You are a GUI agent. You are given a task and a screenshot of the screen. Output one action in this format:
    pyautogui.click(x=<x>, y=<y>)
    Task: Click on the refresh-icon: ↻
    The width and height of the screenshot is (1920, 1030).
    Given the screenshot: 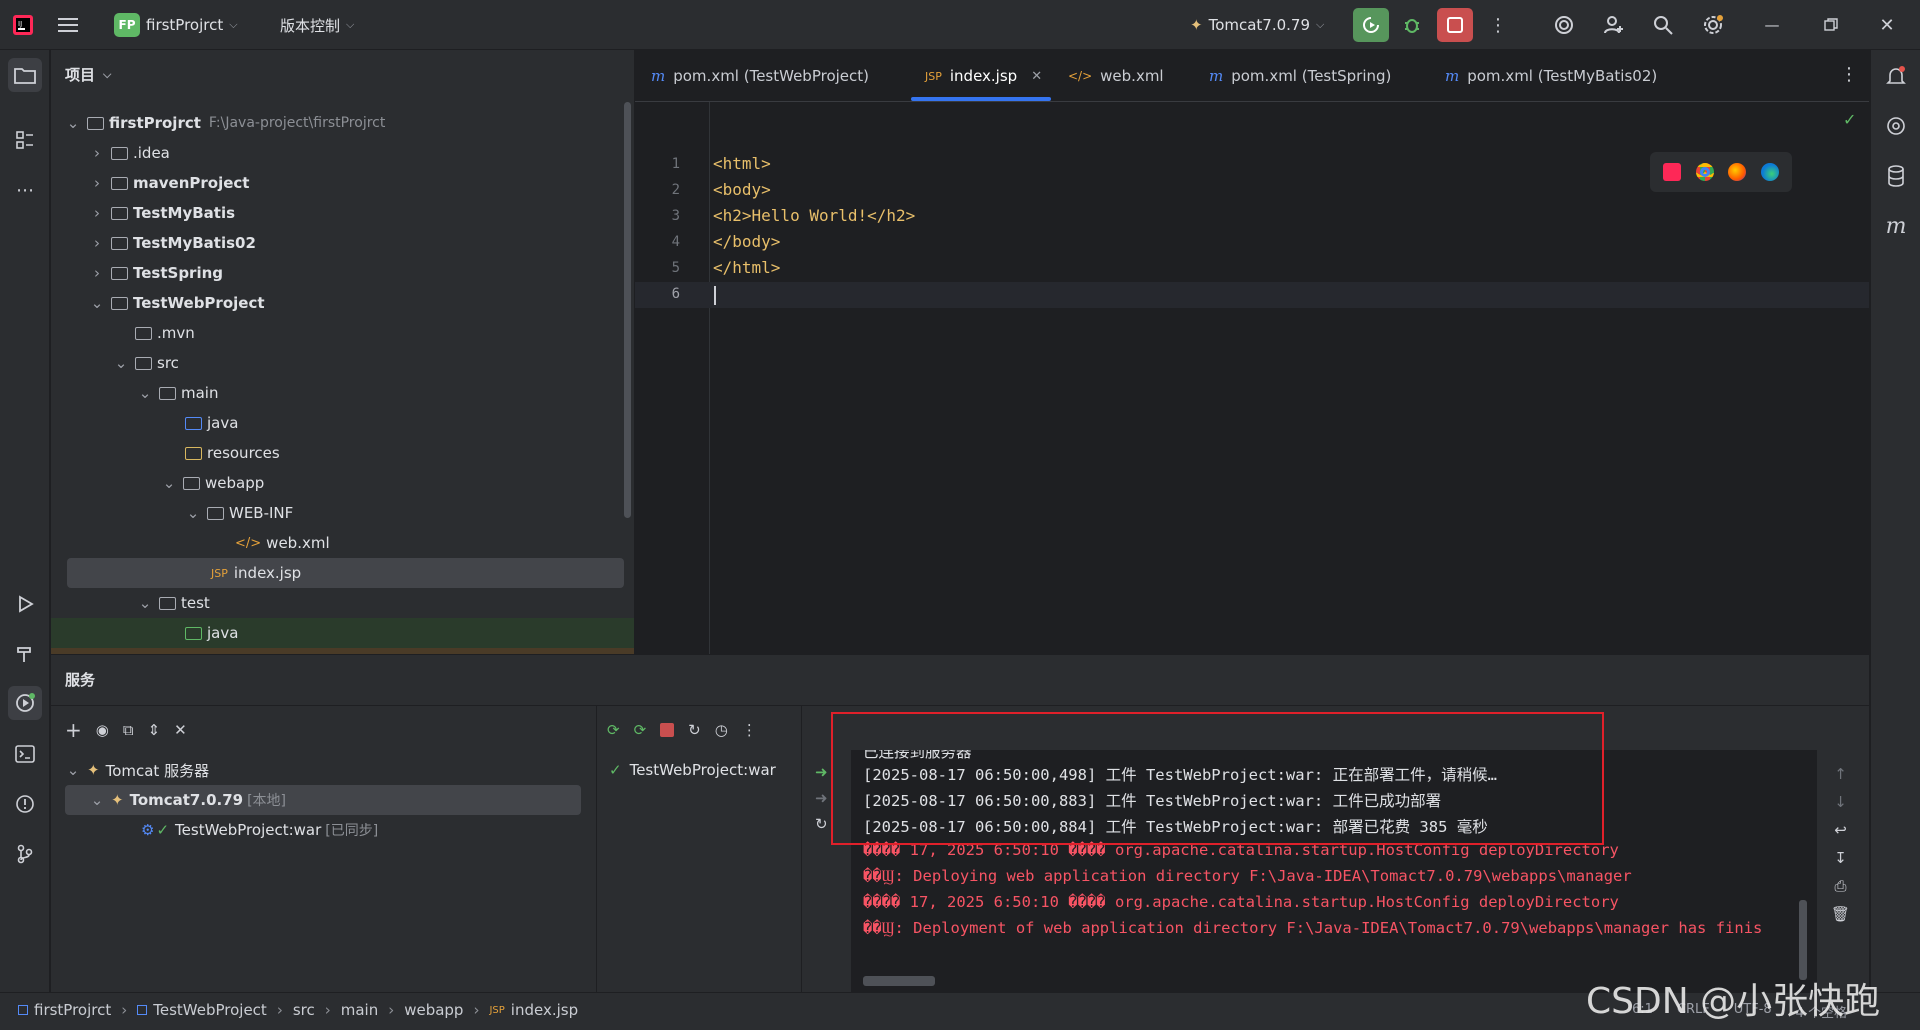 What is the action you would take?
    pyautogui.click(x=821, y=824)
    